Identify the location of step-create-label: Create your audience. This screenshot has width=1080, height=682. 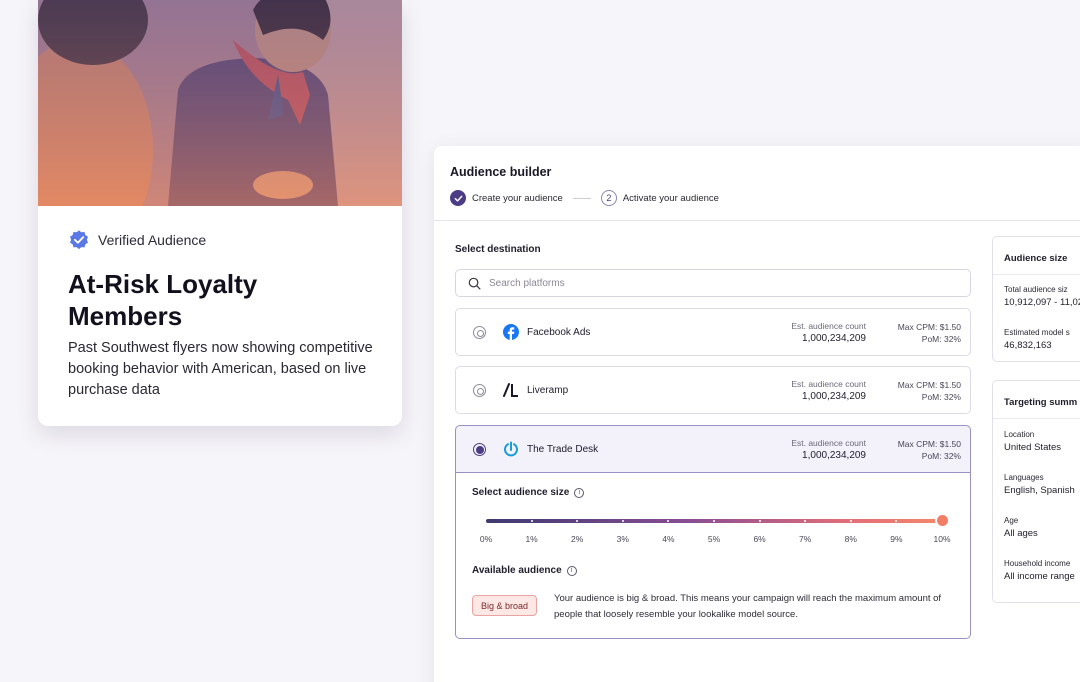
(517, 198).